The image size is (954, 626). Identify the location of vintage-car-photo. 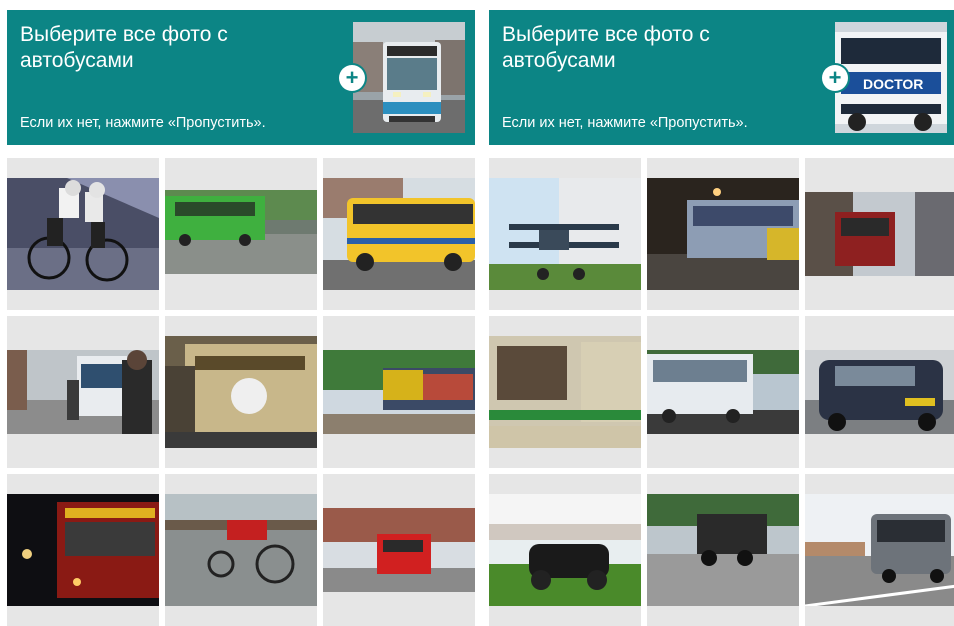
(565, 550).